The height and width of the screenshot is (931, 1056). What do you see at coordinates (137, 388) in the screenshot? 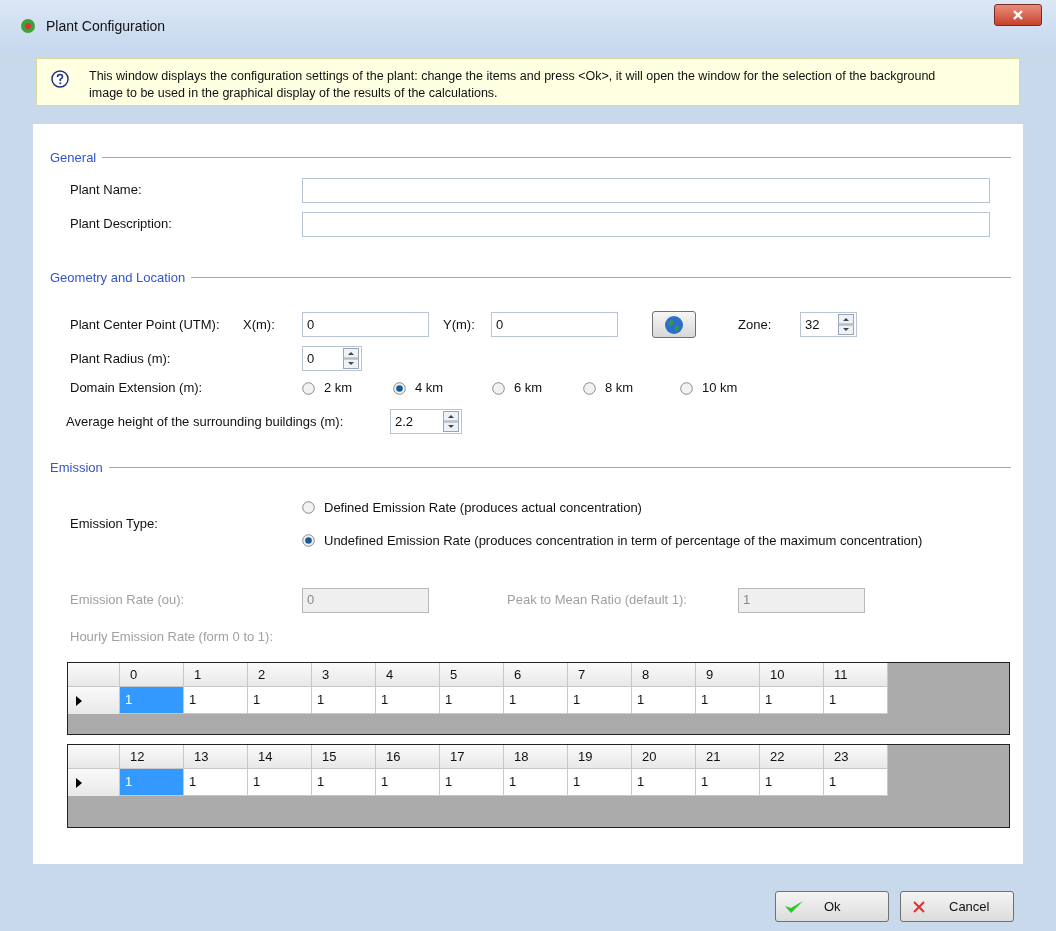
I see `field-label: Domain Extension (m):` at bounding box center [137, 388].